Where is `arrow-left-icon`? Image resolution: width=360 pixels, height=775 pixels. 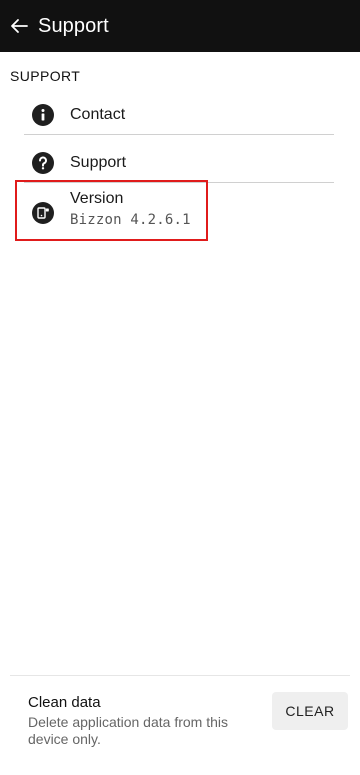
arrow-left-icon is located at coordinates (19, 26).